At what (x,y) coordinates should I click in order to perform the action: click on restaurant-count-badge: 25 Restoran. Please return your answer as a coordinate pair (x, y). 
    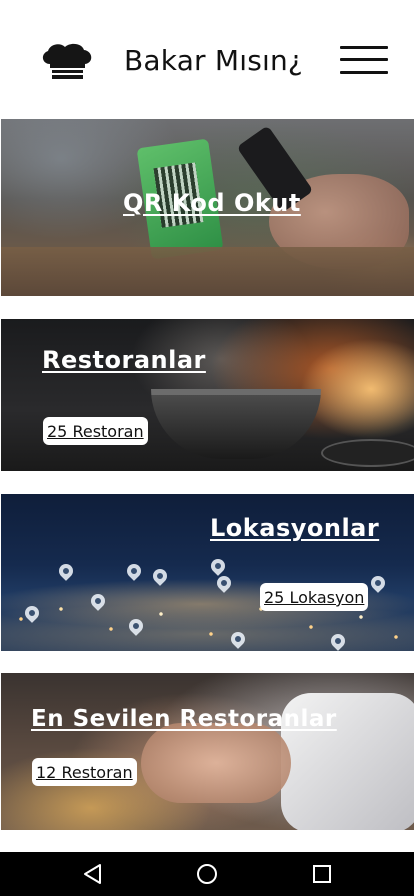
    Looking at the image, I should click on (95, 431).